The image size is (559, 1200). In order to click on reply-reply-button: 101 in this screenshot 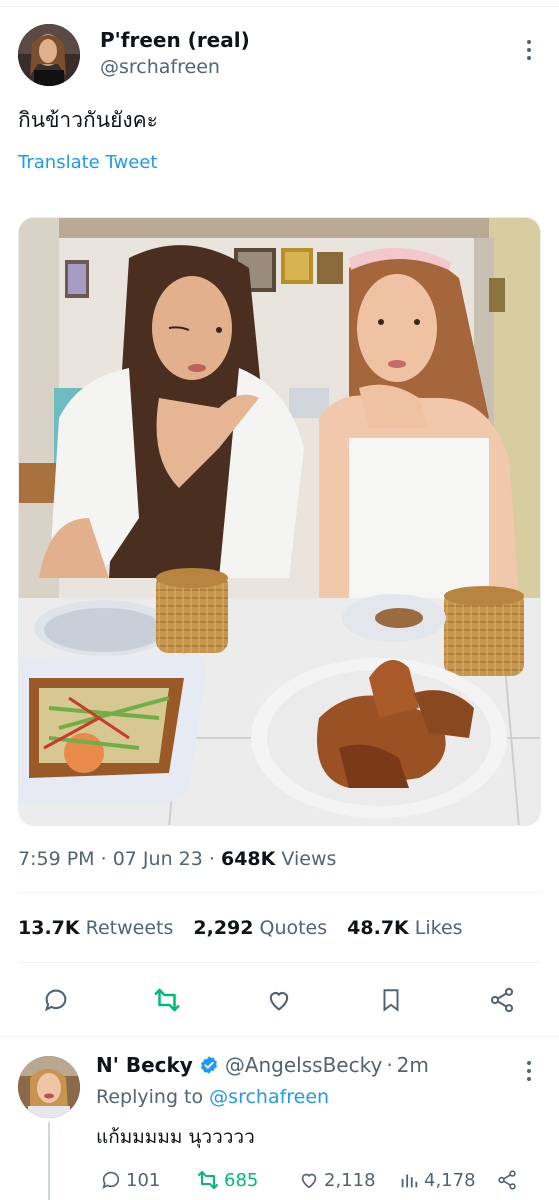, I will do `click(130, 1180)`.